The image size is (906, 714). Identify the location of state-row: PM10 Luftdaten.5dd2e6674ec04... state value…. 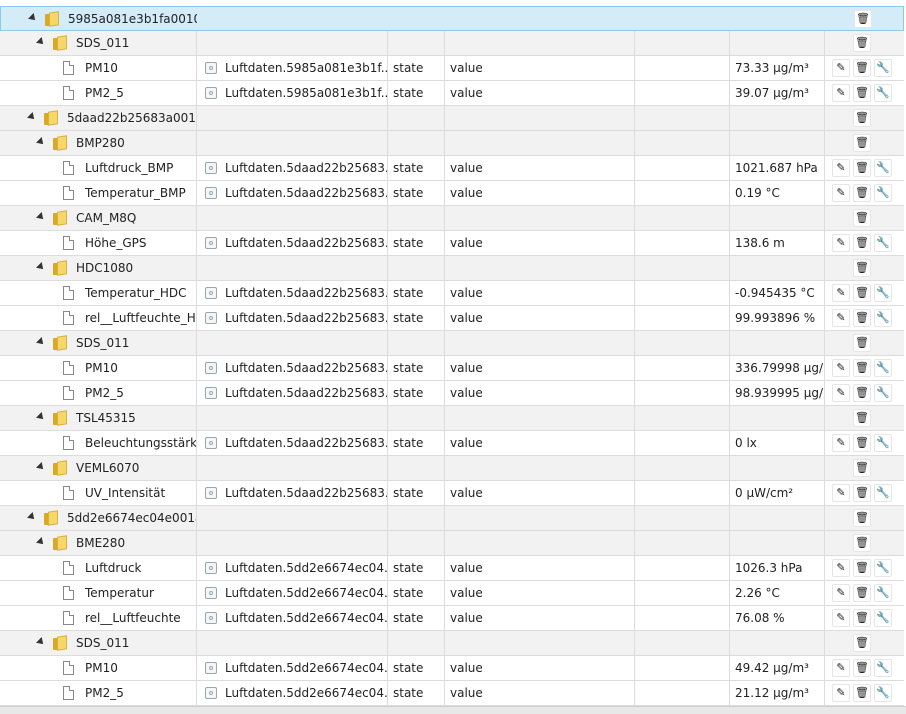
(452, 668).